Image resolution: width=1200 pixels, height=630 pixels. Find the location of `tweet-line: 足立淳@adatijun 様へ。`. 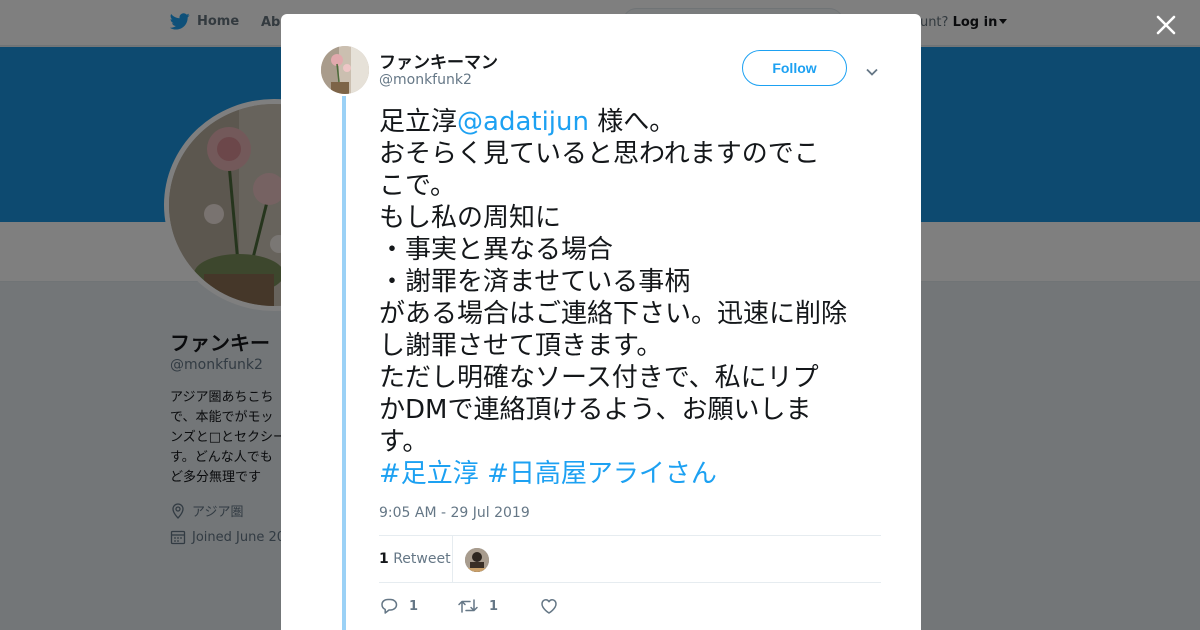

tweet-line: 足立淳@adatijun 様へ。 is located at coordinates (631, 122).